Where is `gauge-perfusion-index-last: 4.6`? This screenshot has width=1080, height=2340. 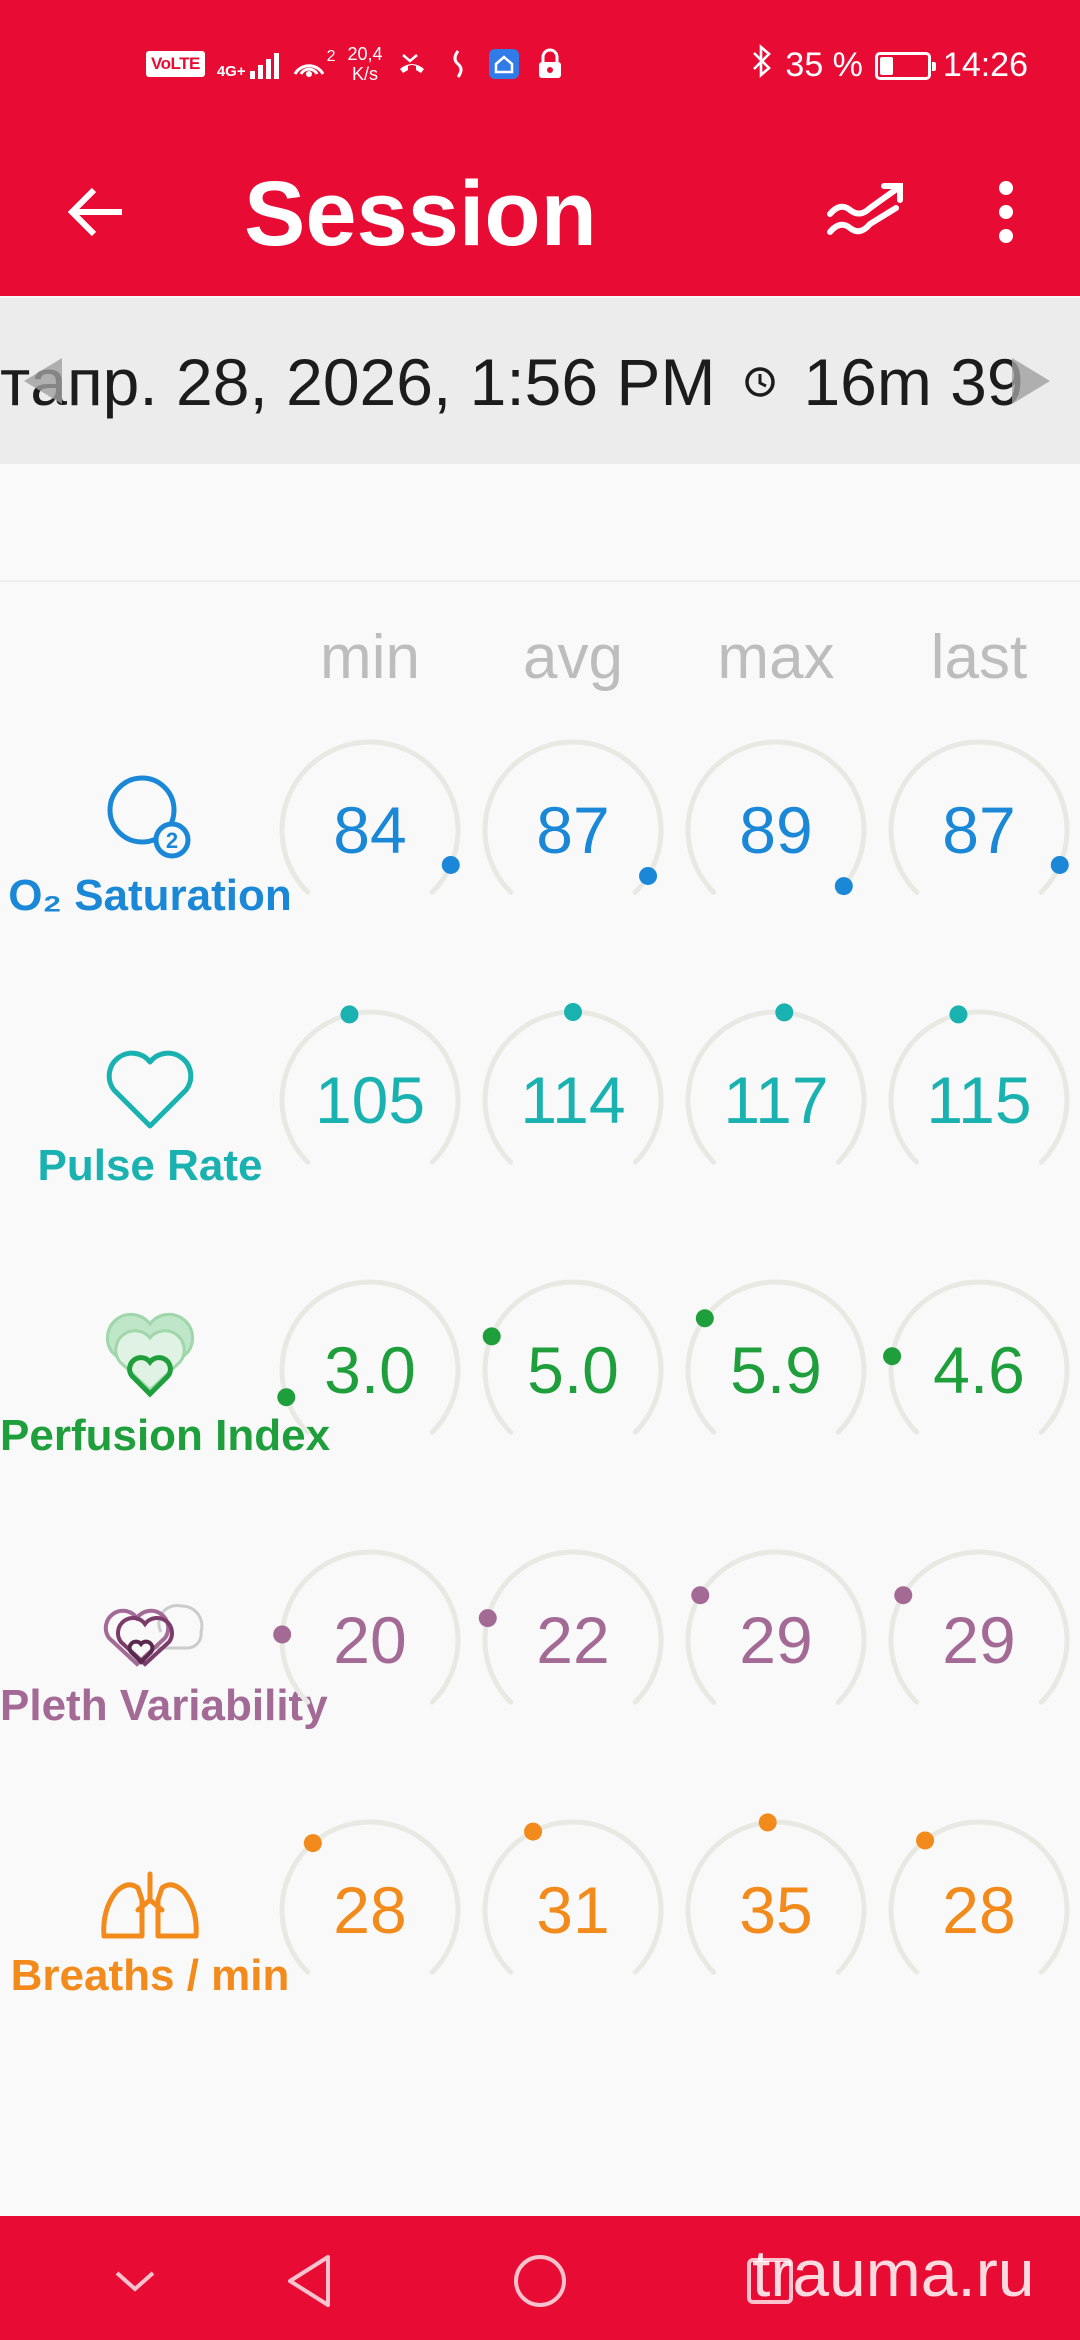
gauge-perfusion-index-last: 4.6 is located at coordinates (979, 1367).